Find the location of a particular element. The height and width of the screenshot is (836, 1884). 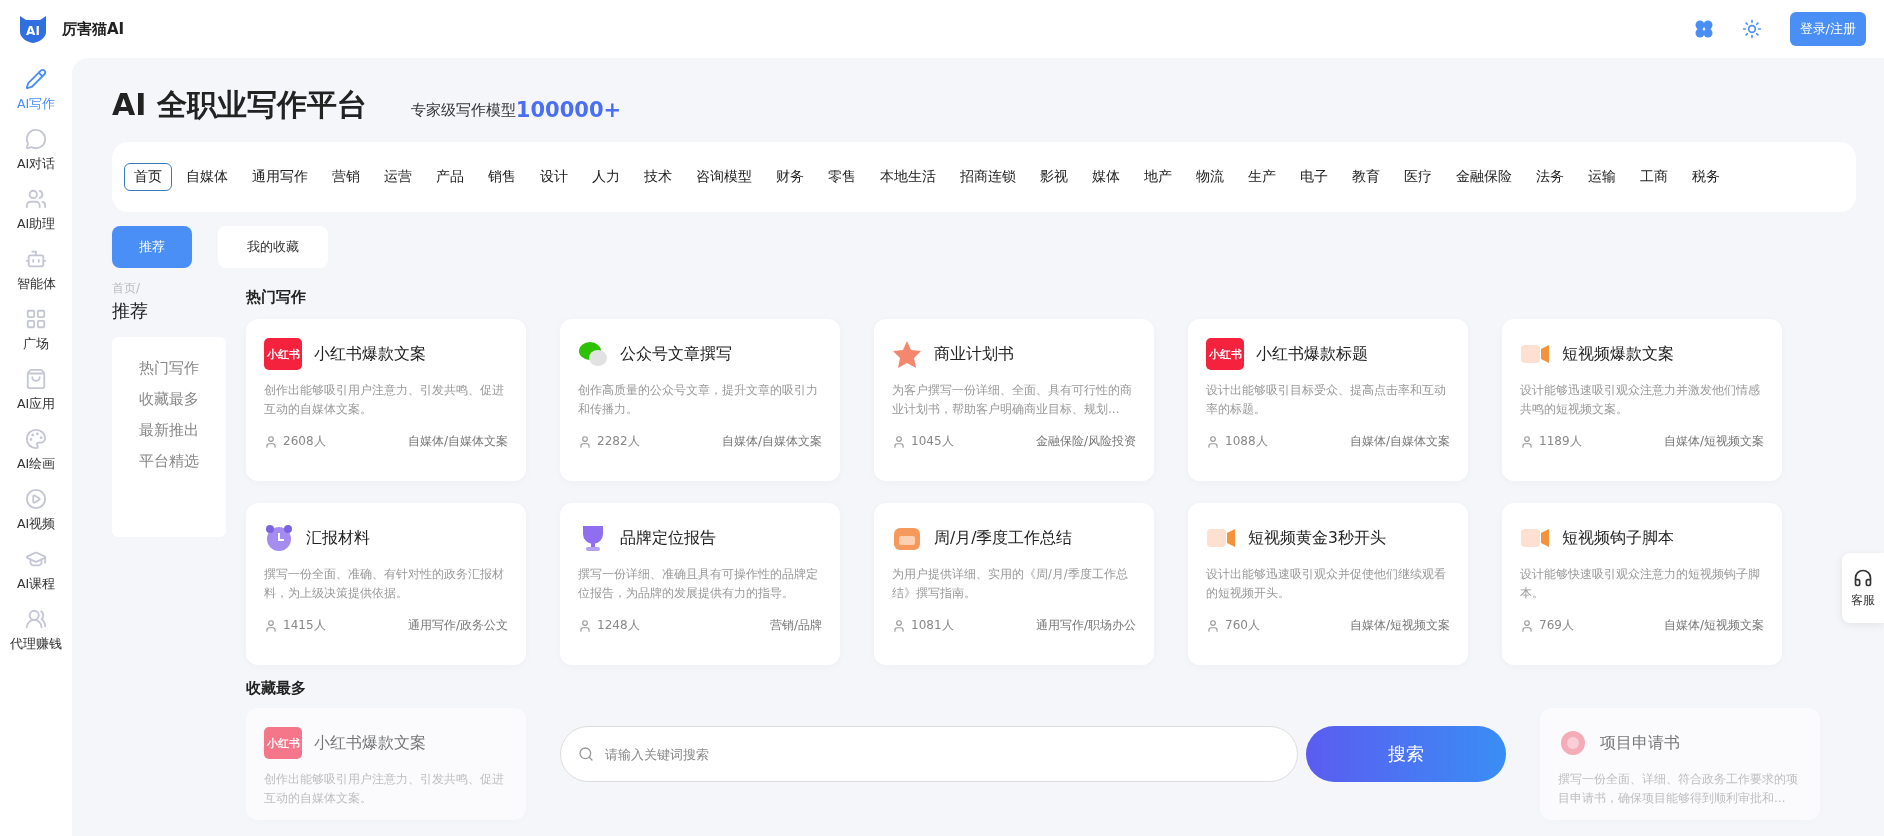

writing-template-card: 汇报材料 撰写一份全面、准确、有针对性的政务汇报材料，为上级决策提供依据。 1415人 通用写作/政务公文 is located at coordinates (386, 584).